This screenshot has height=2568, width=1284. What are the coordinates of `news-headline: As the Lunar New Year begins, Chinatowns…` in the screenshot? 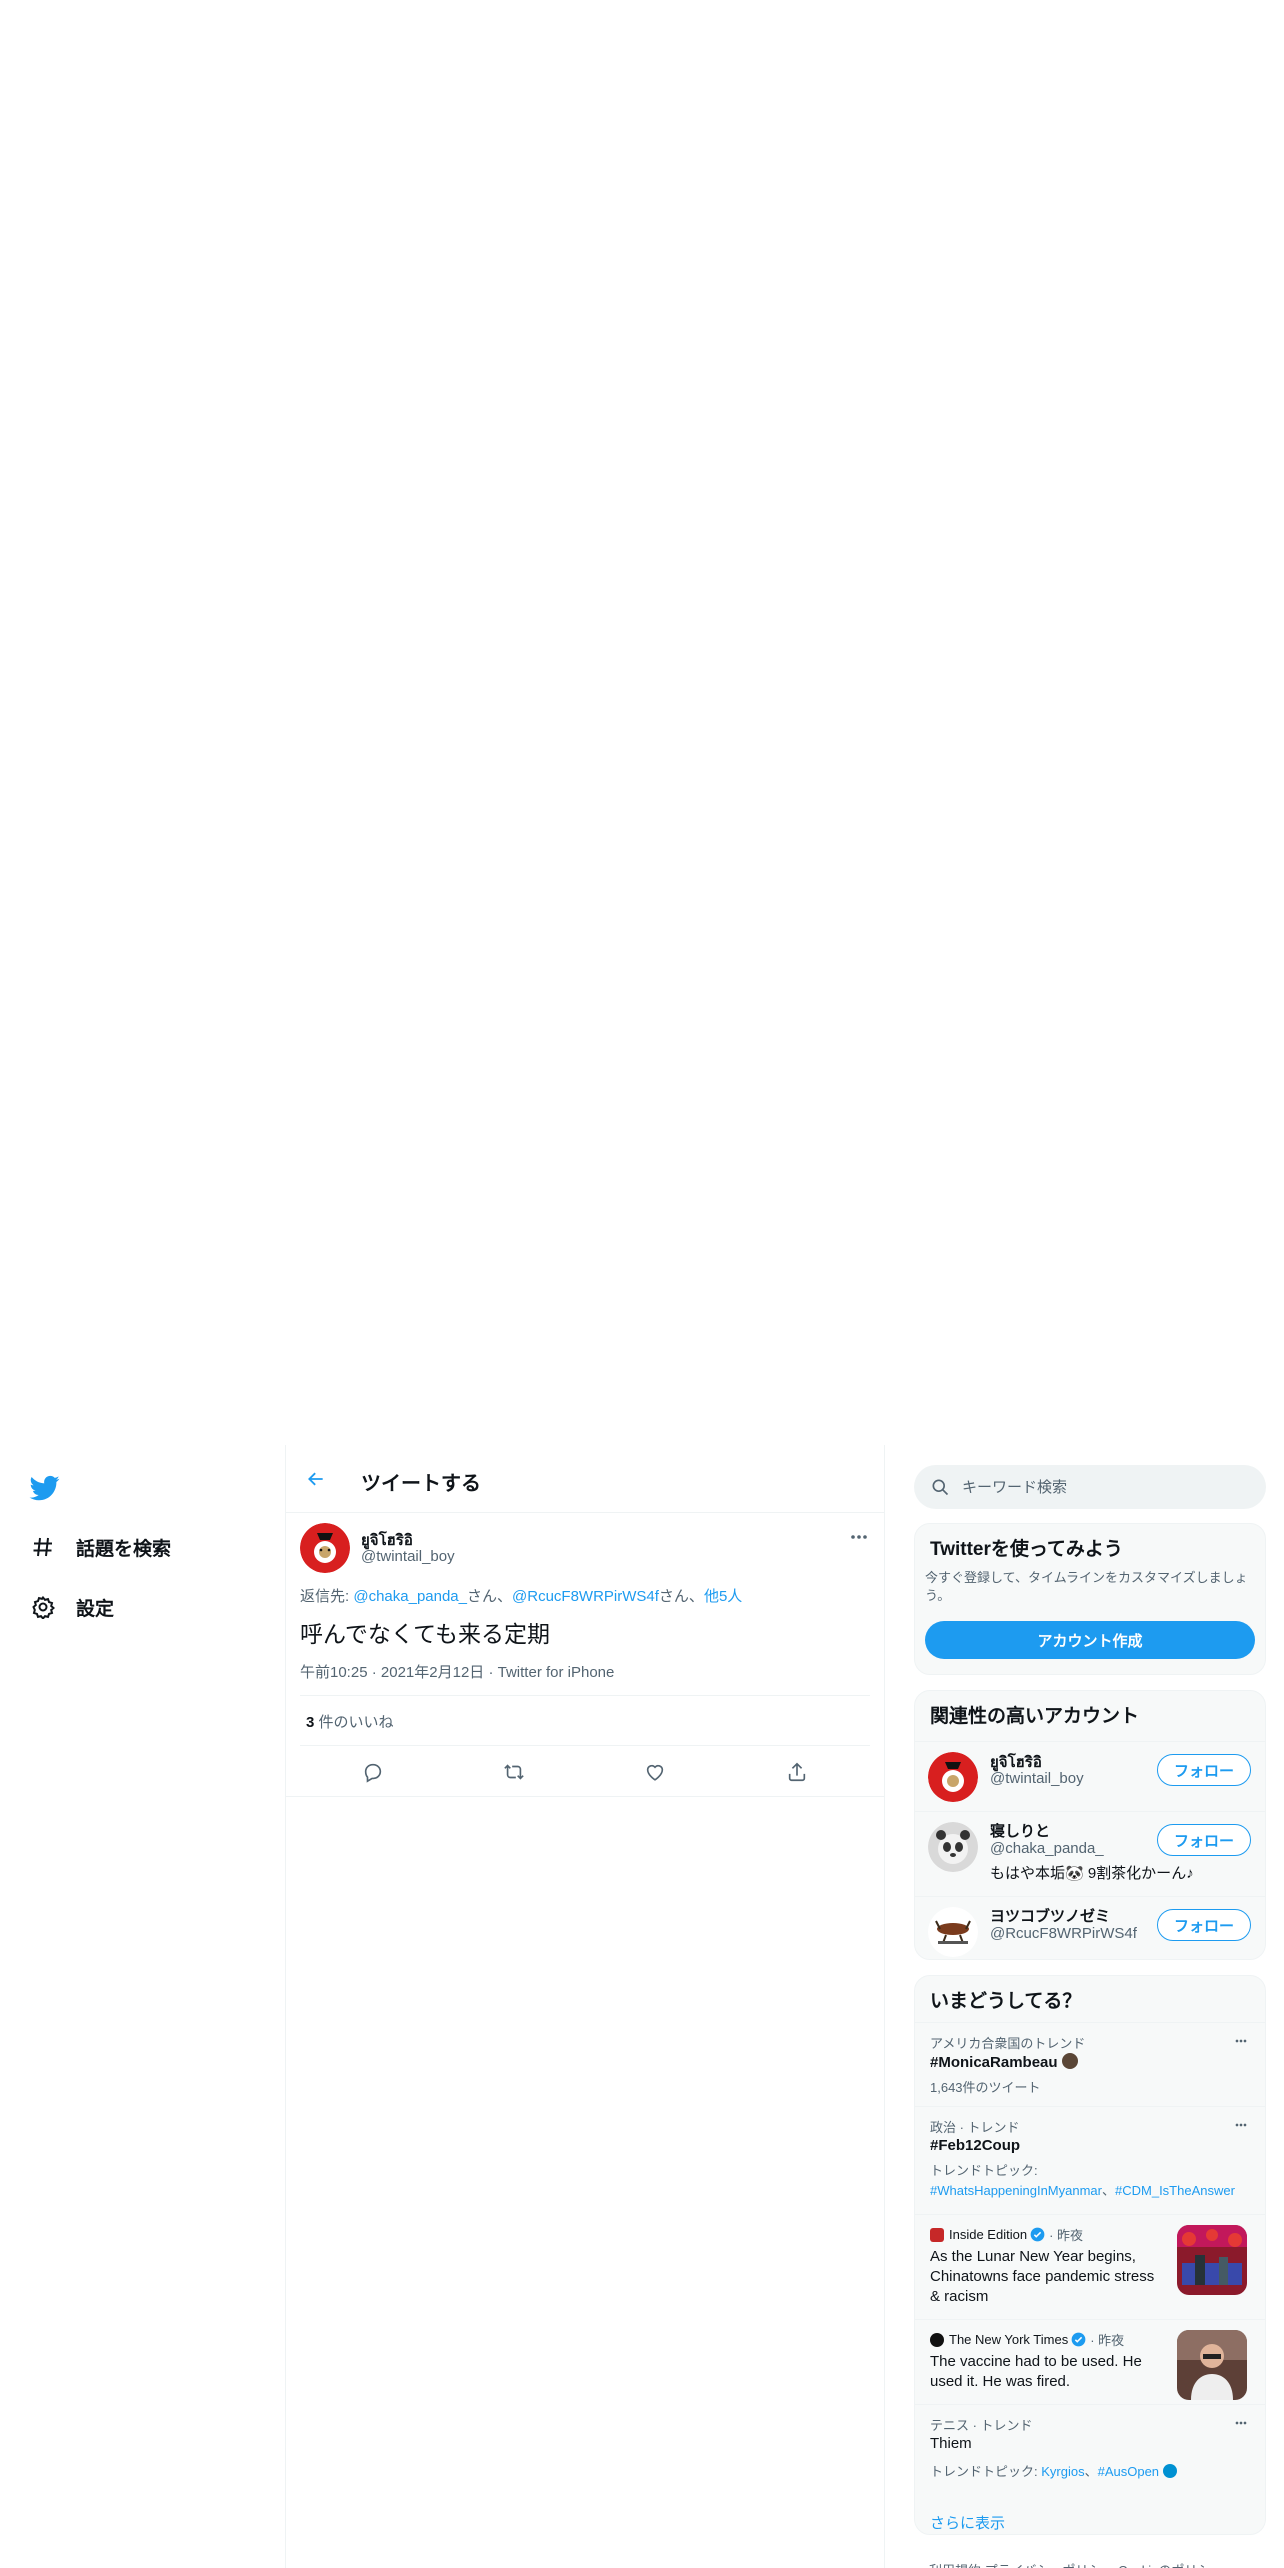 It's located at (1042, 2276).